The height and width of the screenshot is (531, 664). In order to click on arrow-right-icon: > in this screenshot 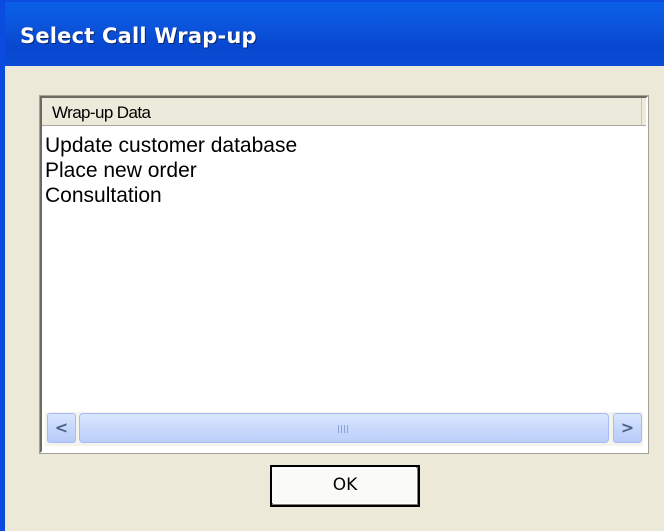, I will do `click(627, 427)`.